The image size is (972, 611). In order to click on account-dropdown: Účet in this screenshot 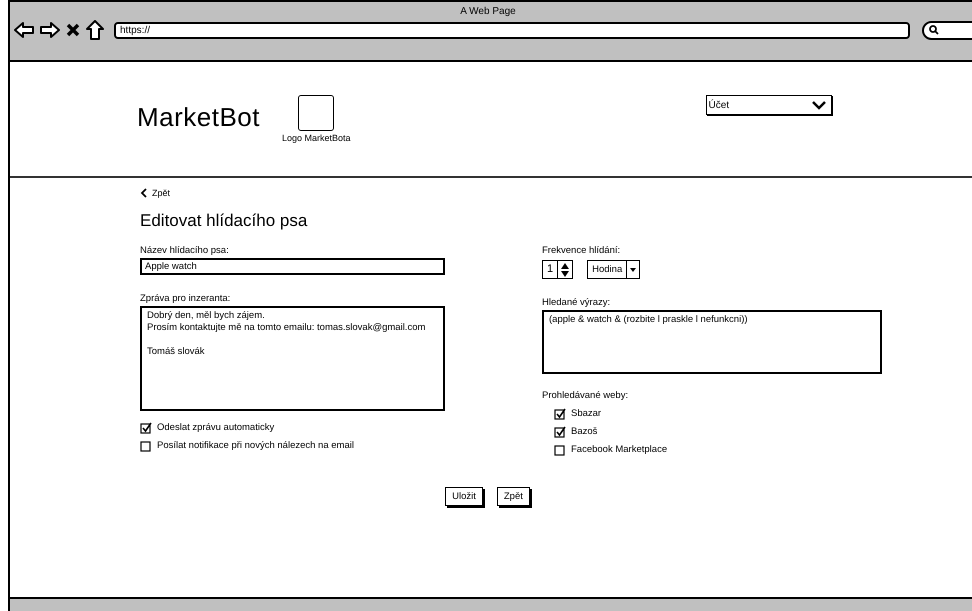, I will do `click(769, 105)`.